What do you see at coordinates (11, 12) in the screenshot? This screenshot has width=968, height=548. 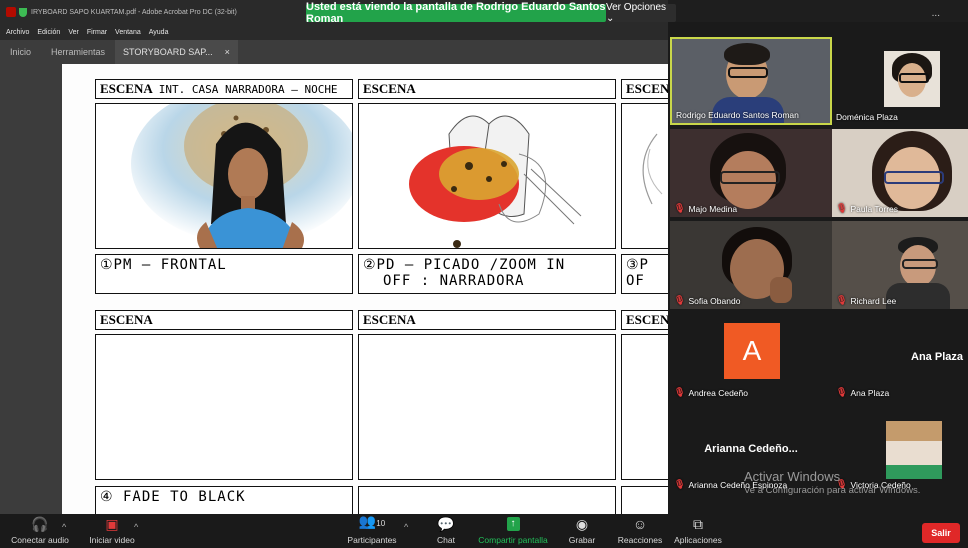 I see `acrobat-logo-icon` at bounding box center [11, 12].